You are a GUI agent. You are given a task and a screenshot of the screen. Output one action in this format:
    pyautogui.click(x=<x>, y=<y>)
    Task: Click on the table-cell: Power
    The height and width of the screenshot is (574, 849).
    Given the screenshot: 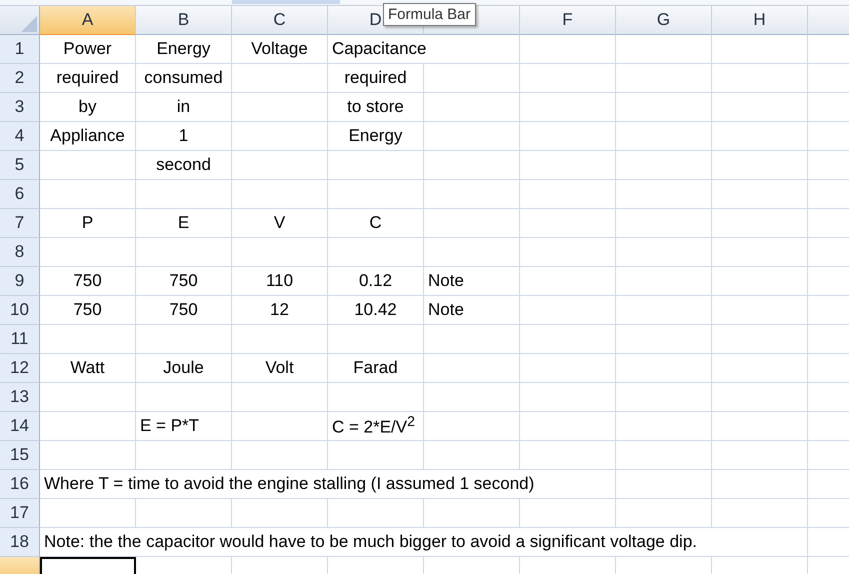 What is the action you would take?
    pyautogui.click(x=88, y=49)
    